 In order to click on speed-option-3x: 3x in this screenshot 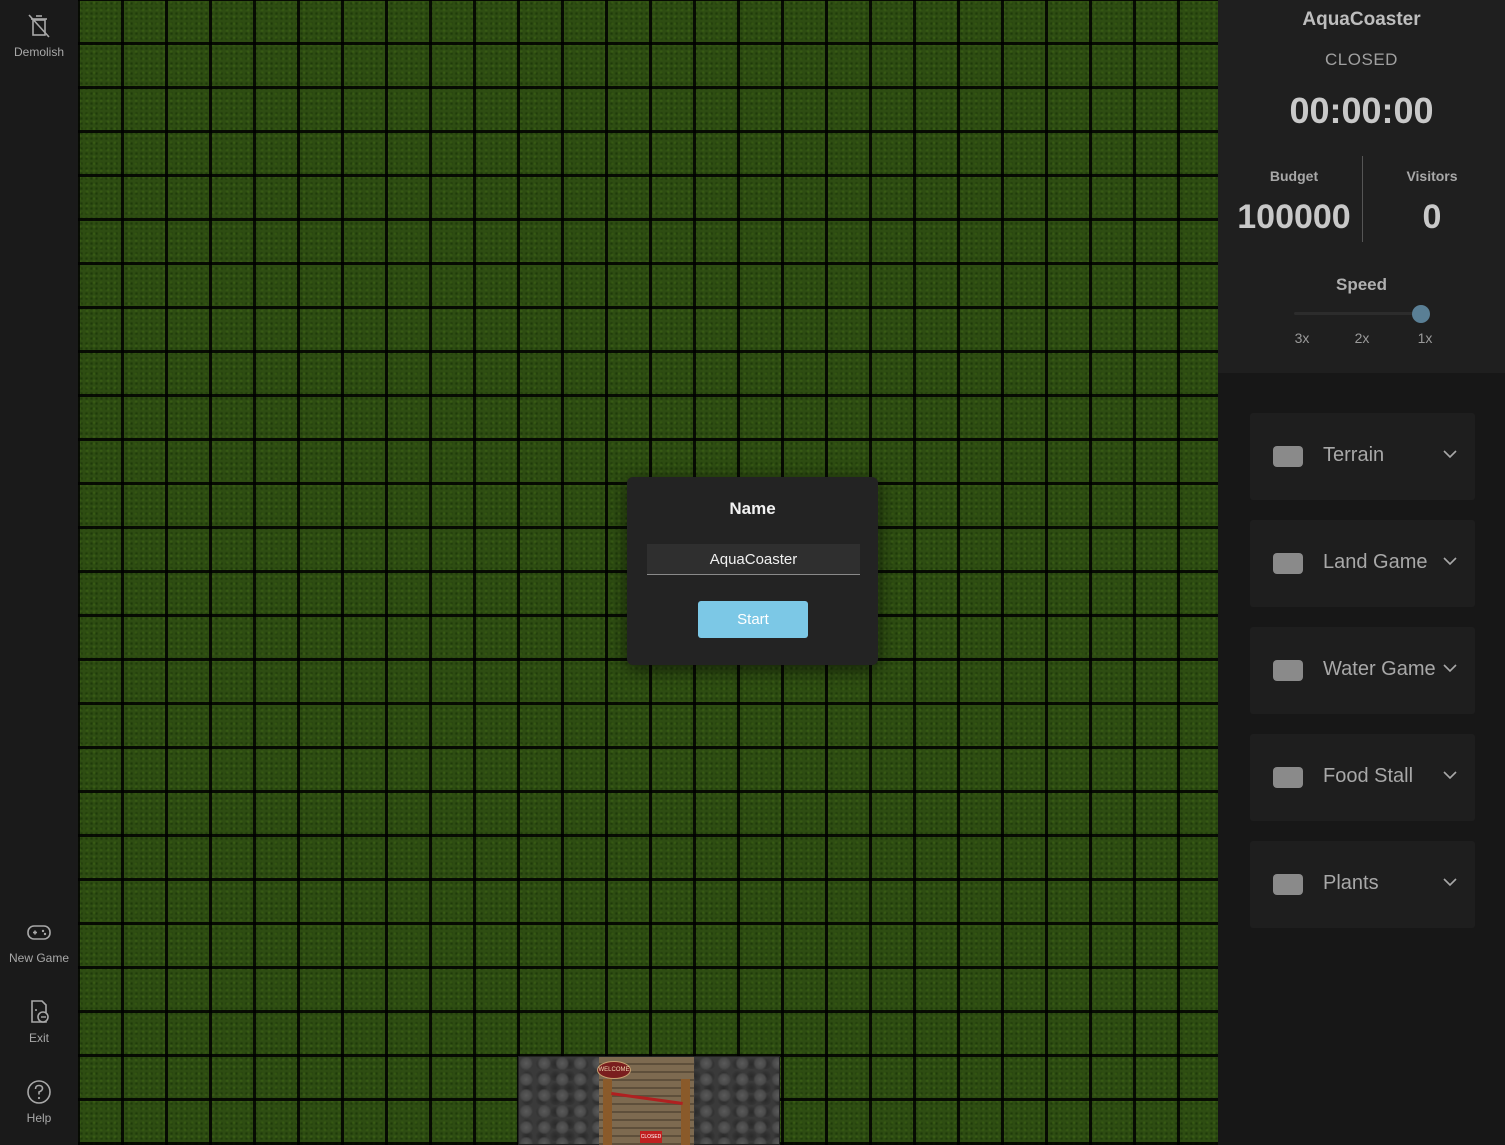, I will do `click(1302, 338)`.